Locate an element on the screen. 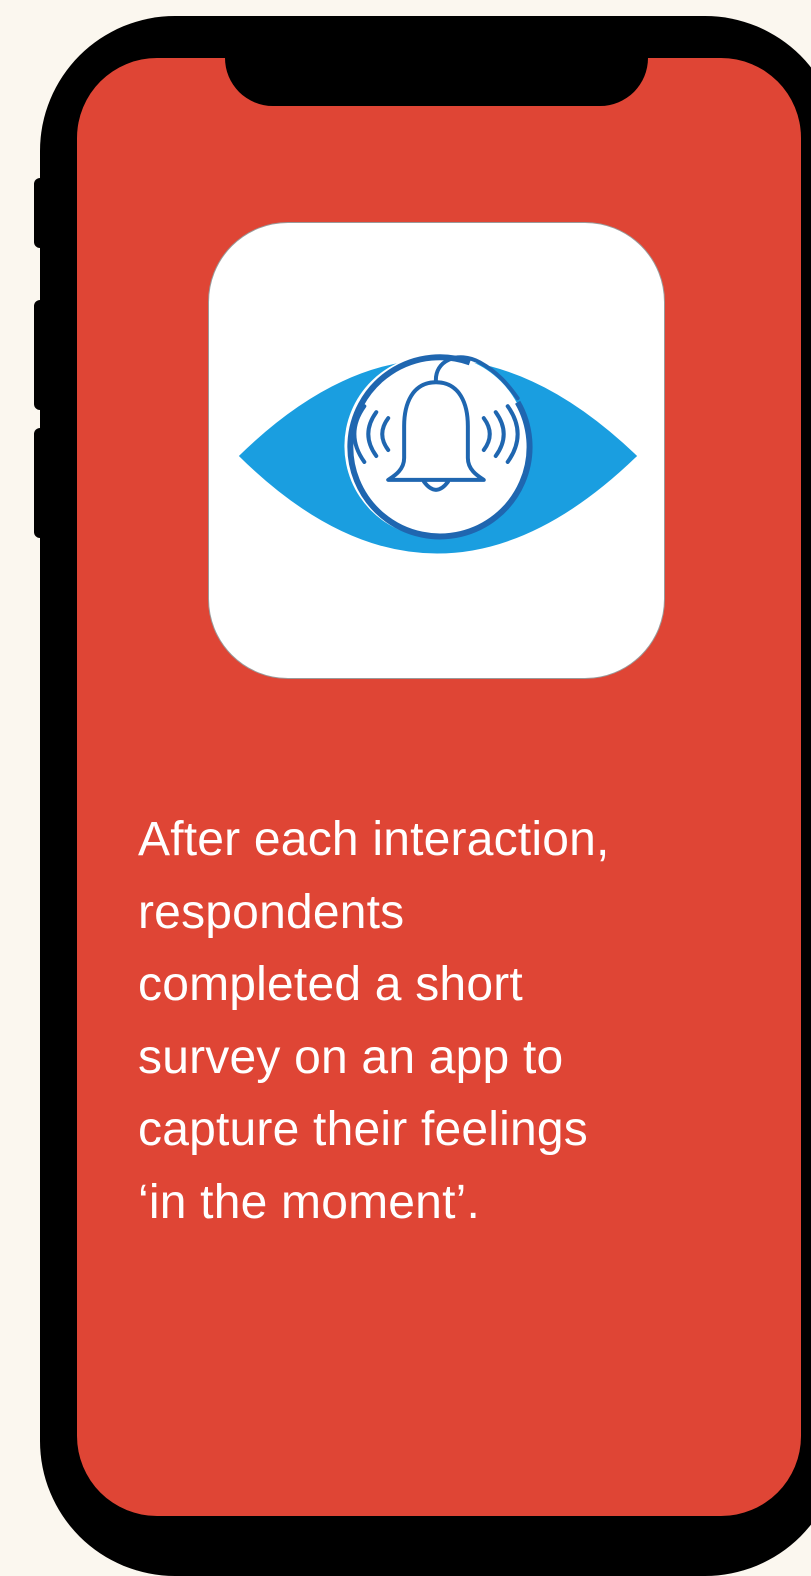  caption-line: ‘in the moment’. is located at coordinates (309, 1202).